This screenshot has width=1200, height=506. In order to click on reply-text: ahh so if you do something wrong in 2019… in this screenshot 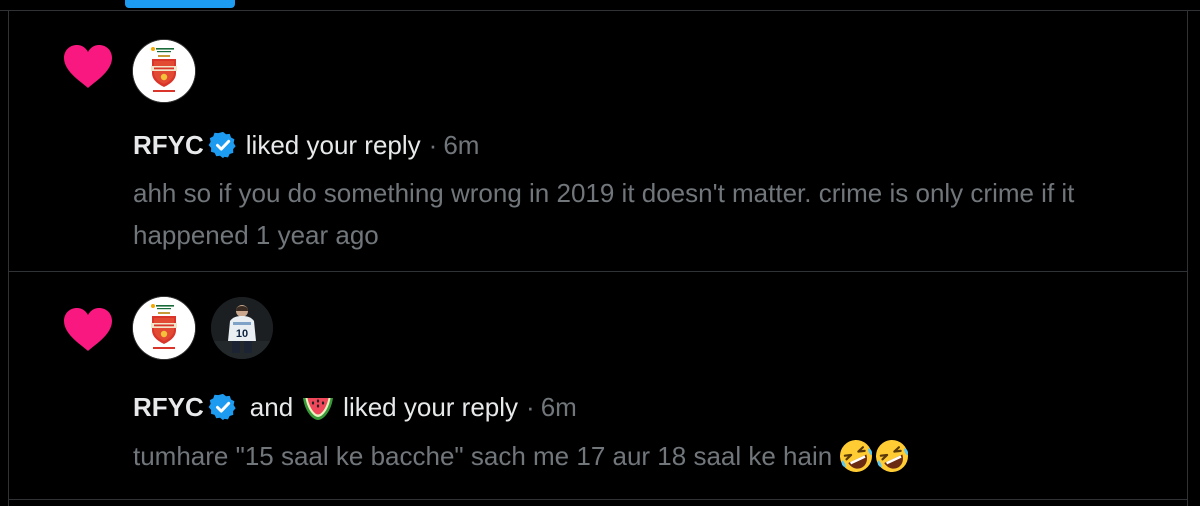, I will do `click(604, 214)`.